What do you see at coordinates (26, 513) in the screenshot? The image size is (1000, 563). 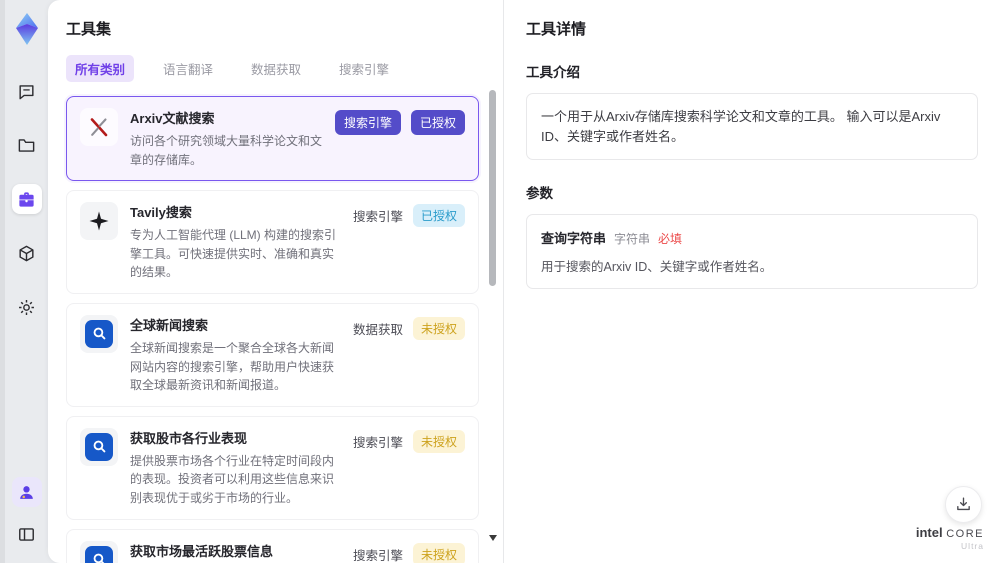 I see `sidebar-bottom` at bounding box center [26, 513].